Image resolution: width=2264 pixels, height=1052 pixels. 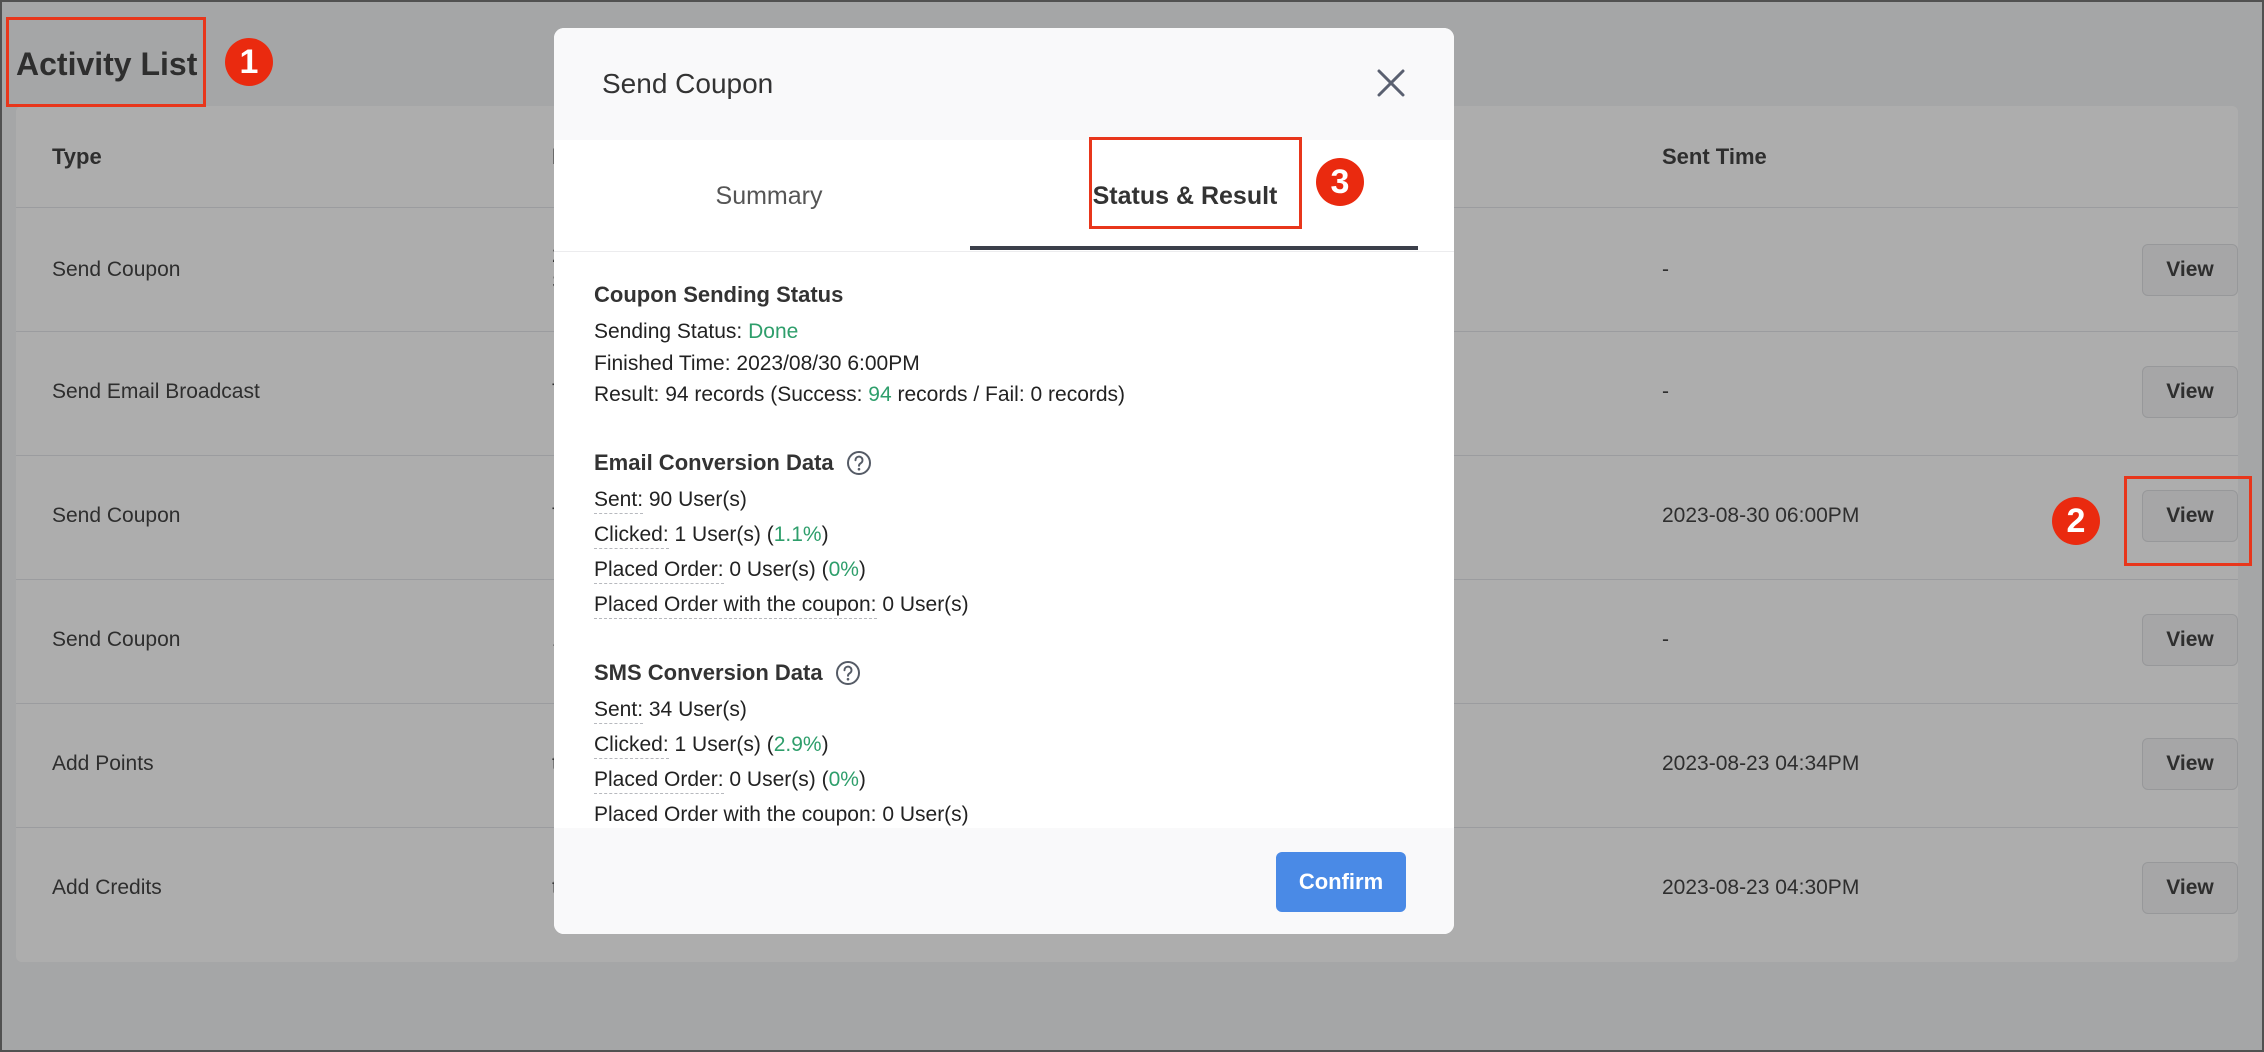 I want to click on annotation-badge-1: 1, so click(x=249, y=62).